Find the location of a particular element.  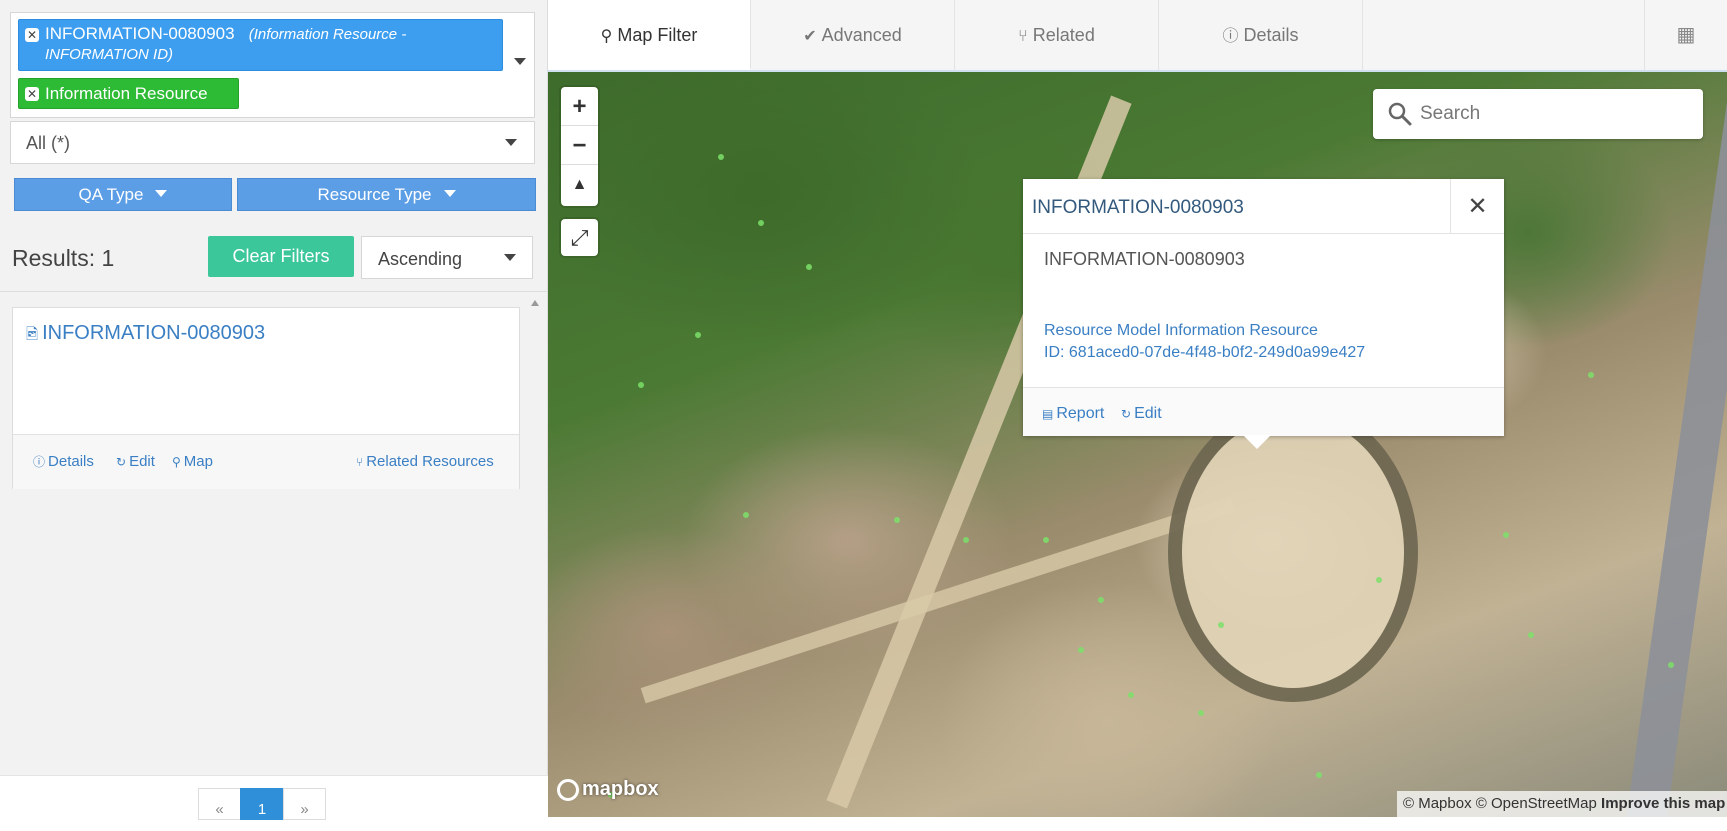

zoom-out-button: − is located at coordinates (579, 145).